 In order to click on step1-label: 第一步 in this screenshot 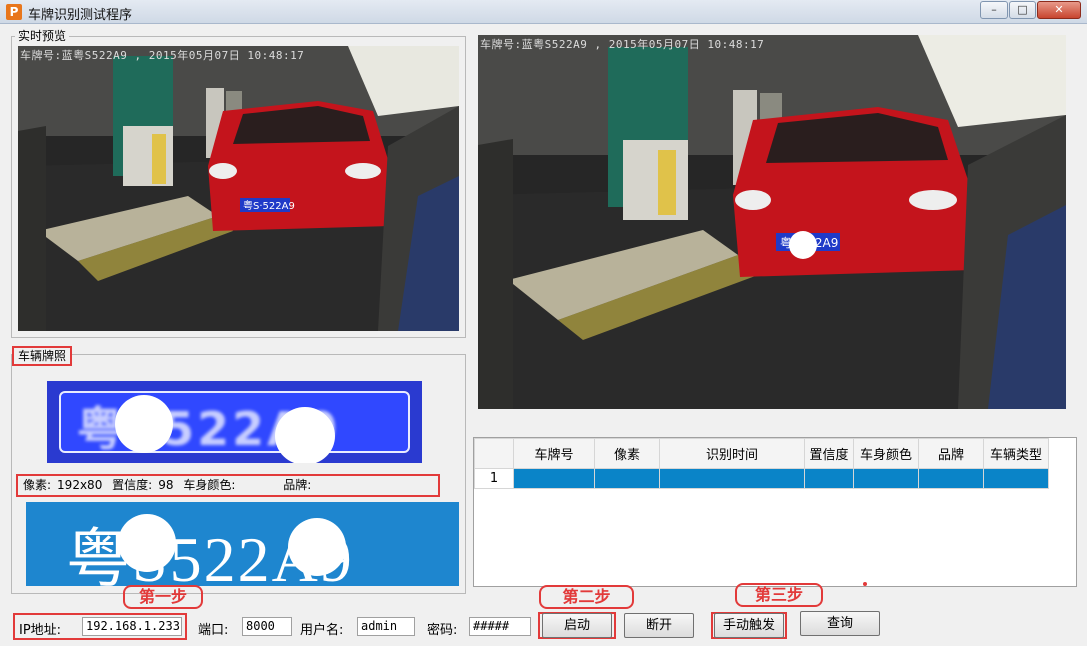, I will do `click(163, 597)`.